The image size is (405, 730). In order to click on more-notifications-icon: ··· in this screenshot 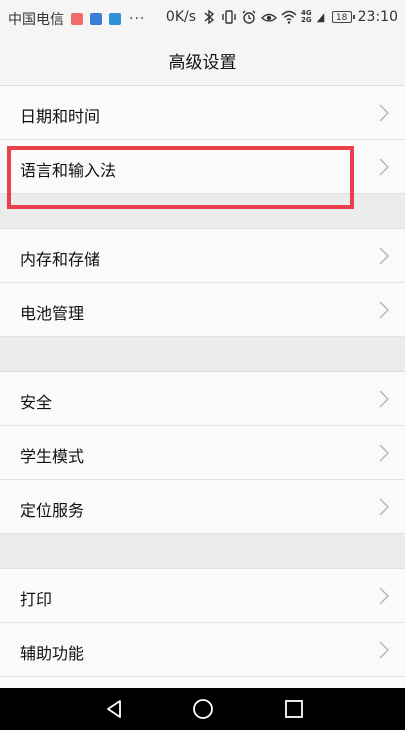, I will do `click(137, 19)`.